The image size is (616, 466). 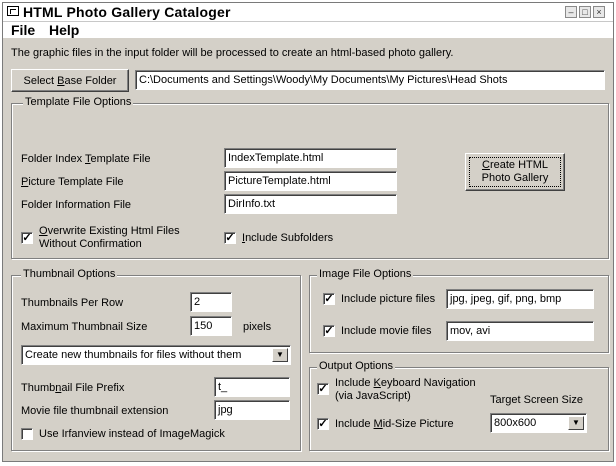 I want to click on menu-file: File, so click(x=23, y=30).